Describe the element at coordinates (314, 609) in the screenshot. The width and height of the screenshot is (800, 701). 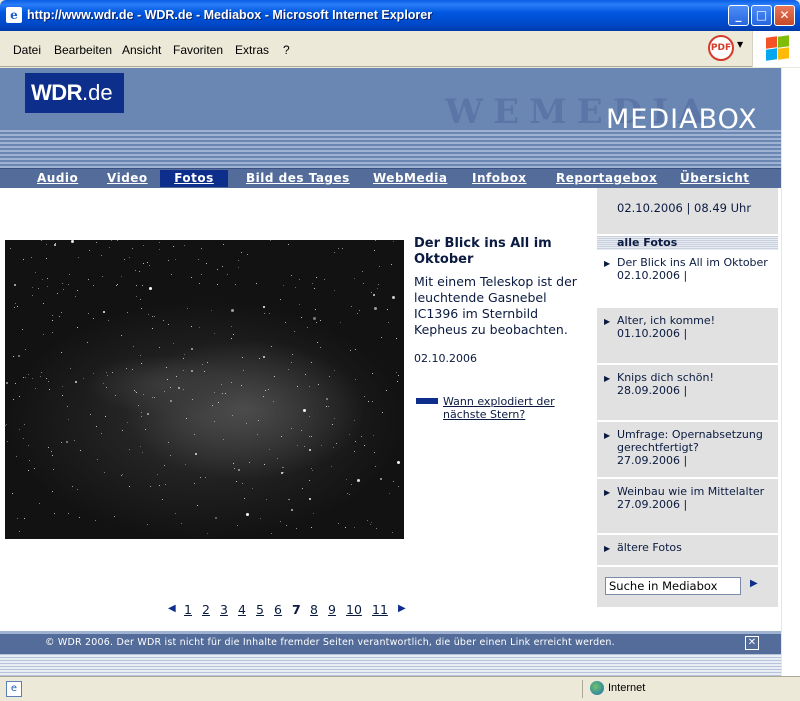
I see `page-link-8: 8` at that location.